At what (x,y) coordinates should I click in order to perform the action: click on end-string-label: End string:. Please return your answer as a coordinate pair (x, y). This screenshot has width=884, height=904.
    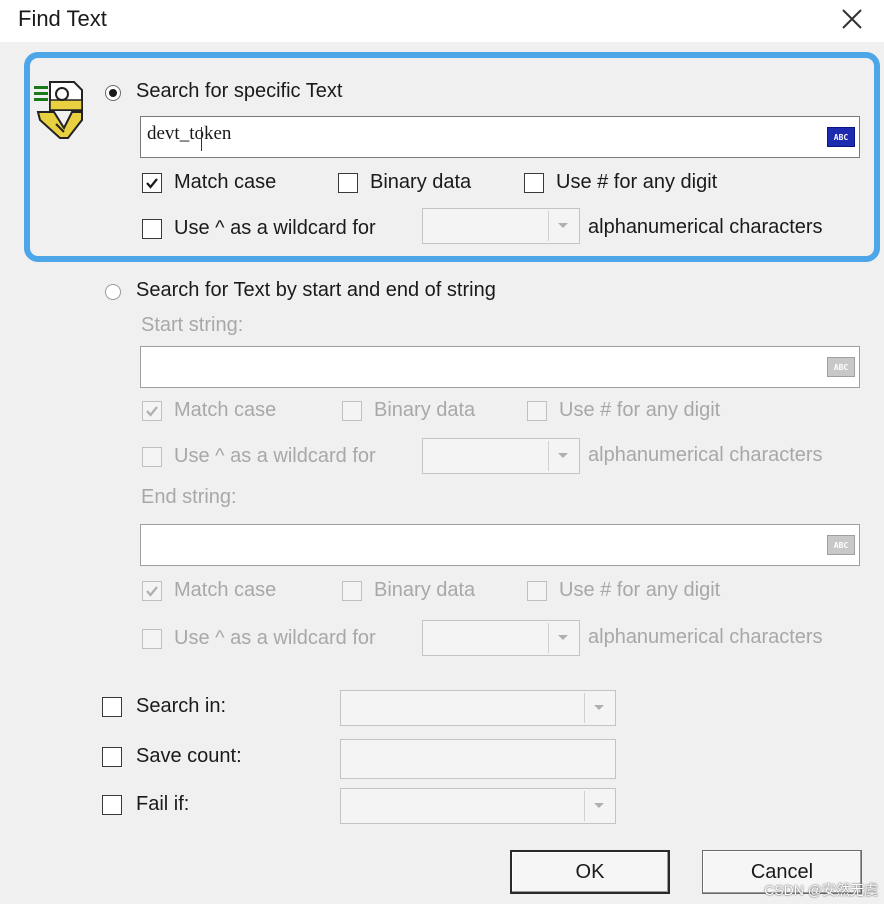
    Looking at the image, I should click on (189, 497).